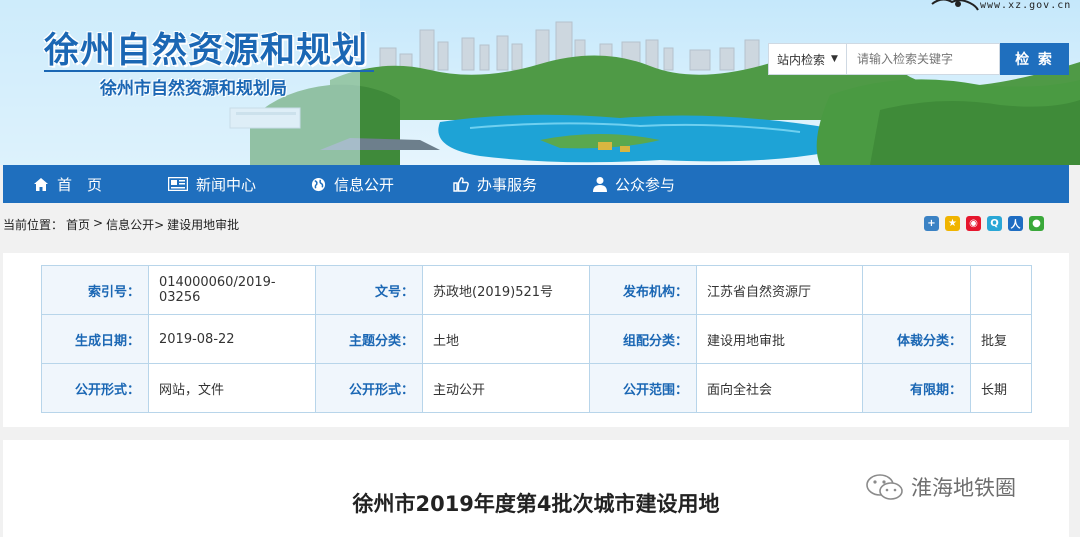  Describe the element at coordinates (507, 184) in the screenshot. I see `nav-label-services: 办事服务` at that location.